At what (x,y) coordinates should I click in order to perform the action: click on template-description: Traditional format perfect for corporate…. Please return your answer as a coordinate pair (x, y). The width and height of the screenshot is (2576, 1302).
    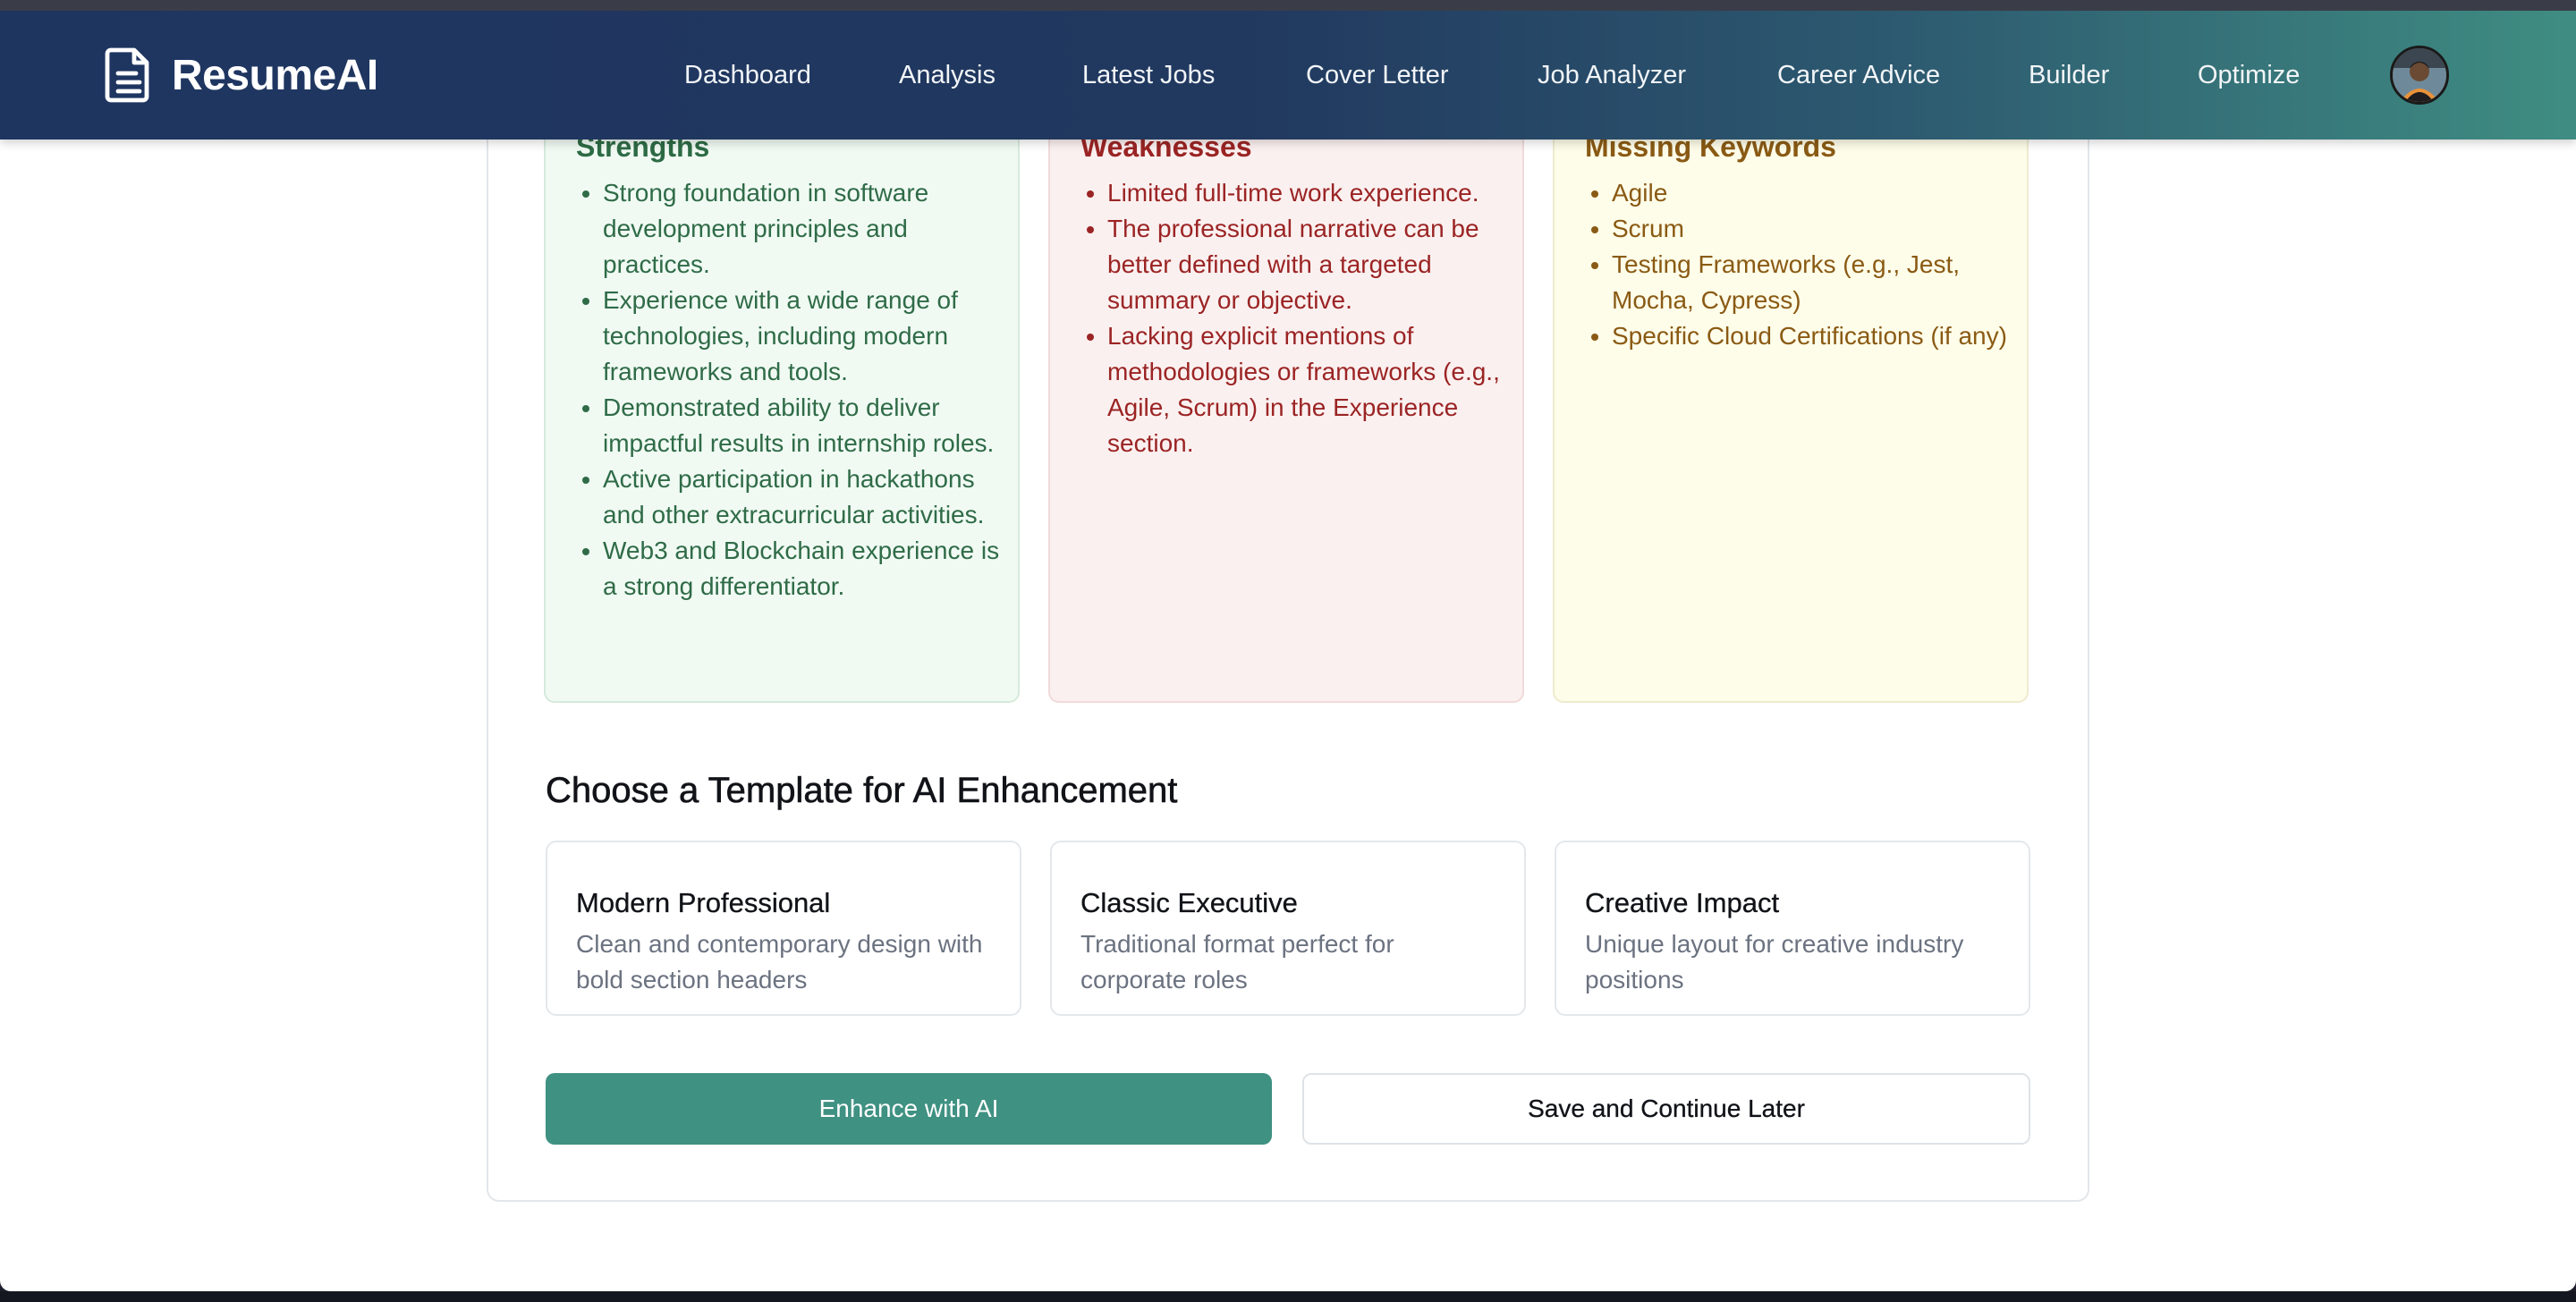
    Looking at the image, I should click on (1237, 961).